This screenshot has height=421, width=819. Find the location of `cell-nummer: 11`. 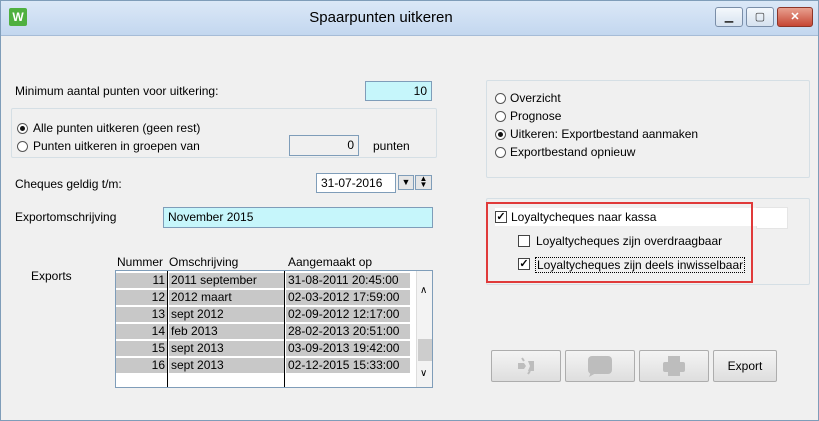

cell-nummer: 11 is located at coordinates (141, 280).